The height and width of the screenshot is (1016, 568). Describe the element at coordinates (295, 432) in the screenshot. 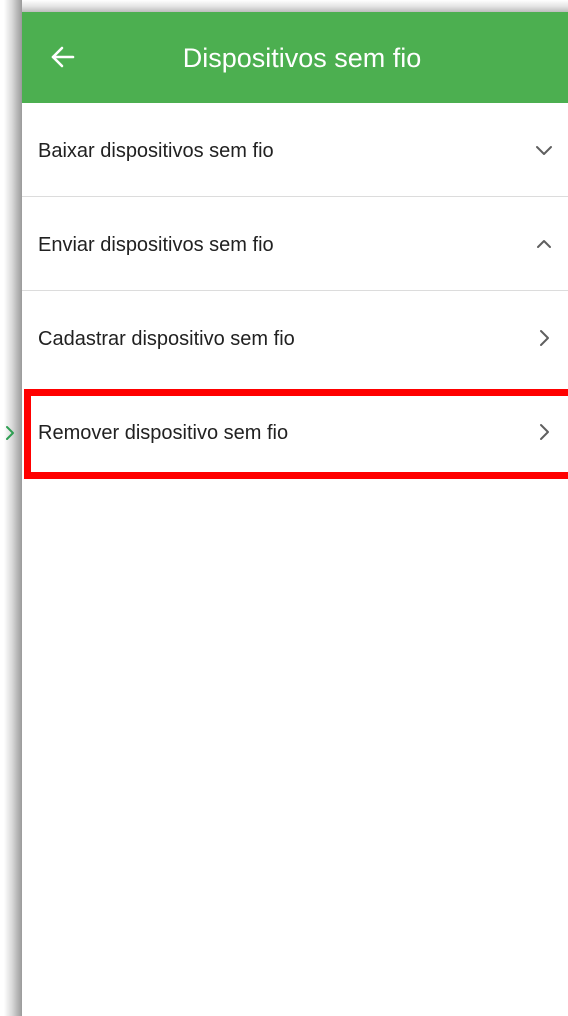

I see `menu-item-remover-dispositivo: Remover dispositivo sem fio` at that location.